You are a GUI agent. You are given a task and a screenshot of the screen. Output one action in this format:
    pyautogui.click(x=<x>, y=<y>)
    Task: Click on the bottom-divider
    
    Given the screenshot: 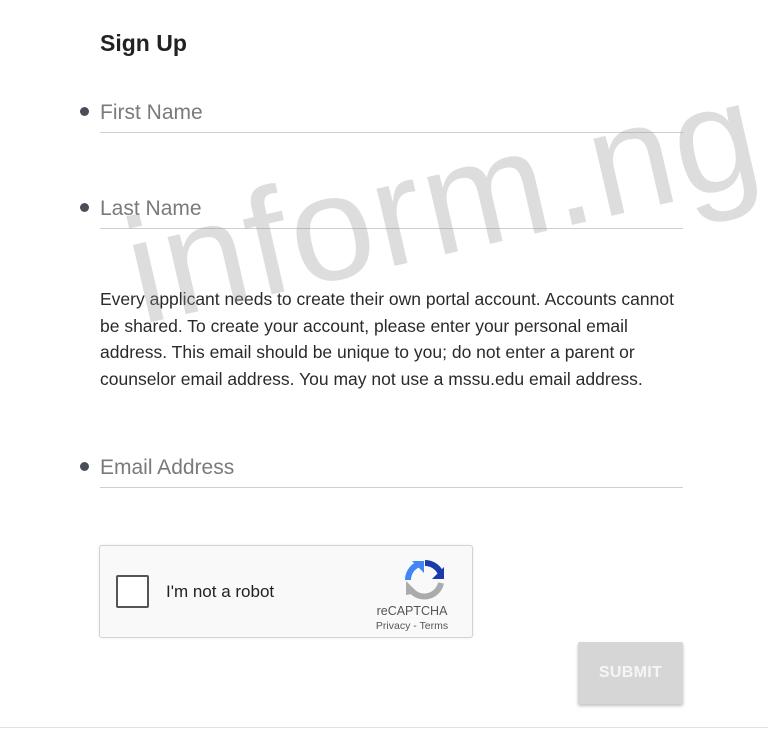 What is the action you would take?
    pyautogui.click(x=384, y=727)
    